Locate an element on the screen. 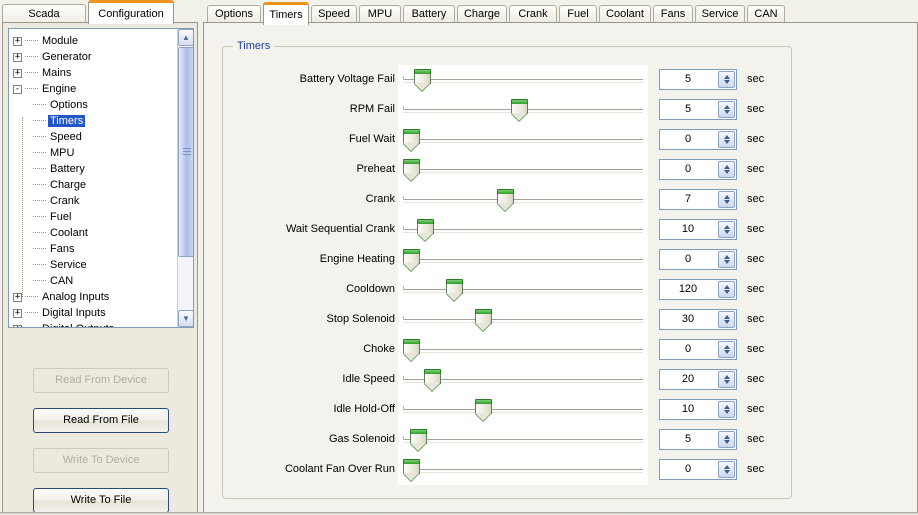  tree-item-analog-inputs: + Analog Inputs is located at coordinates (95, 297).